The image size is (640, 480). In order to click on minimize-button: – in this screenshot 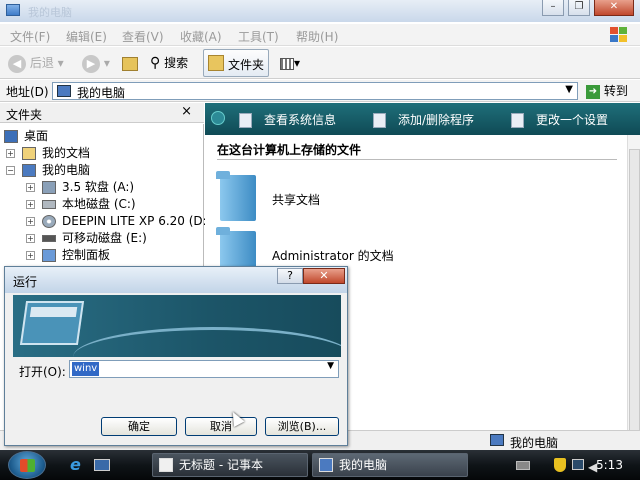, I will do `click(553, 8)`.